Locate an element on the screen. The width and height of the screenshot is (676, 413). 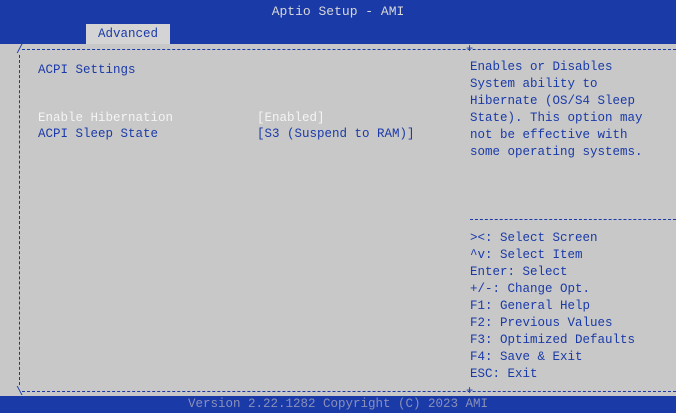
setting-enable-hibernation-value: [Enabled] is located at coordinates (291, 118).